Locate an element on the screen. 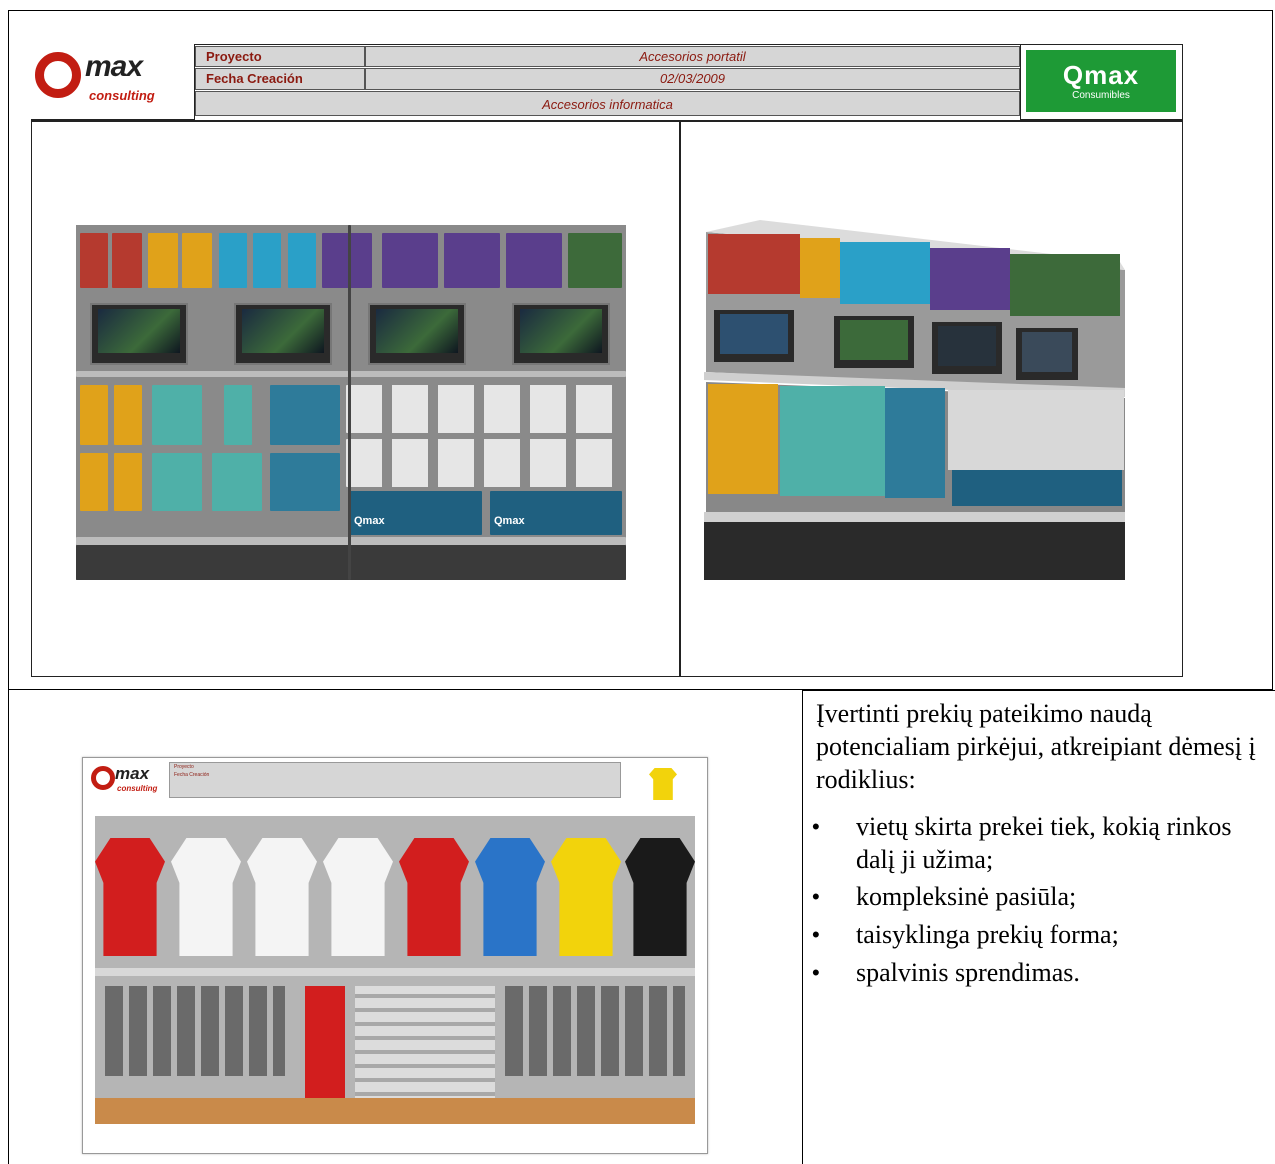 Image resolution: width=1275 pixels, height=1164 pixels. category-value: Accesorios informatica is located at coordinates (607, 103).